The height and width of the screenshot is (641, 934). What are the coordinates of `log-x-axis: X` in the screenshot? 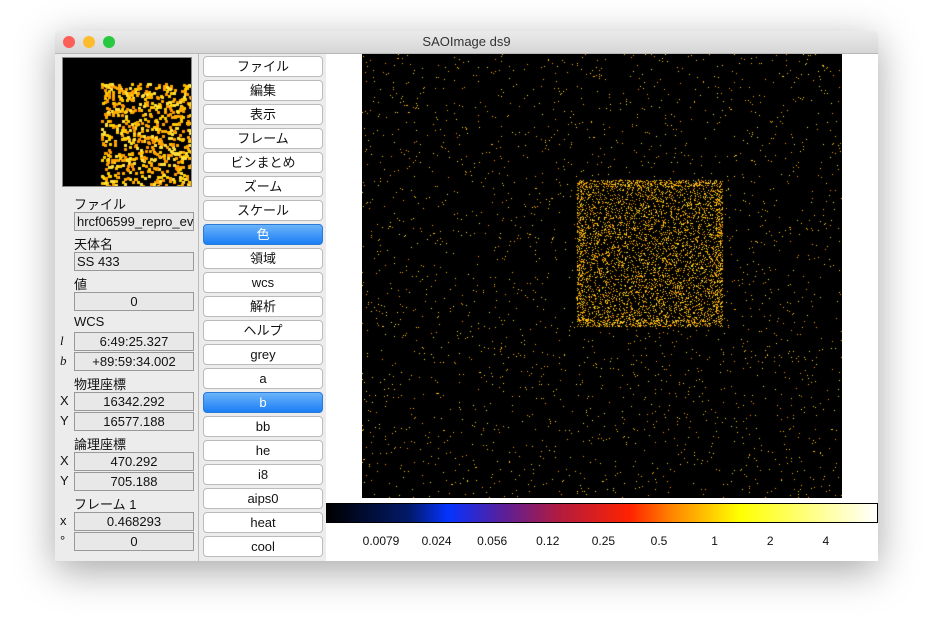 It's located at (64, 460).